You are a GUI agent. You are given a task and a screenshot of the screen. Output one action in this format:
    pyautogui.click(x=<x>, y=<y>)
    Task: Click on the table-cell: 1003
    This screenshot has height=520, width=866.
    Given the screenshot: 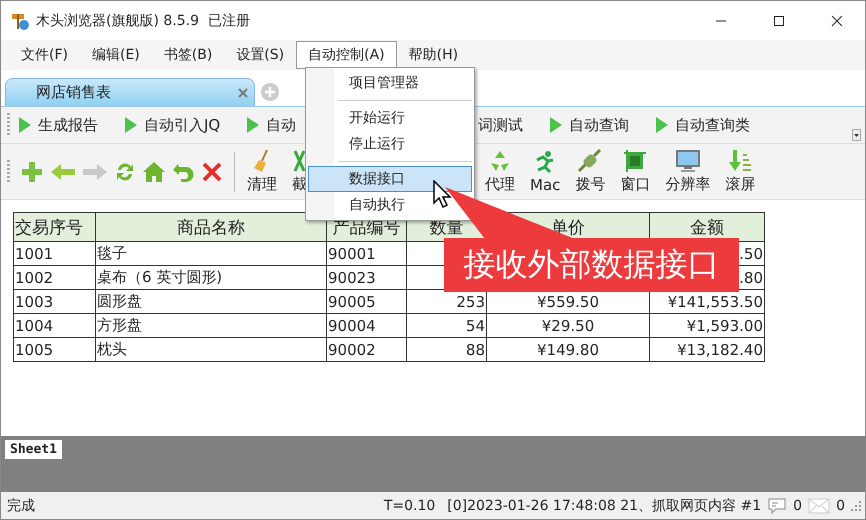 What is the action you would take?
    pyautogui.click(x=55, y=302)
    